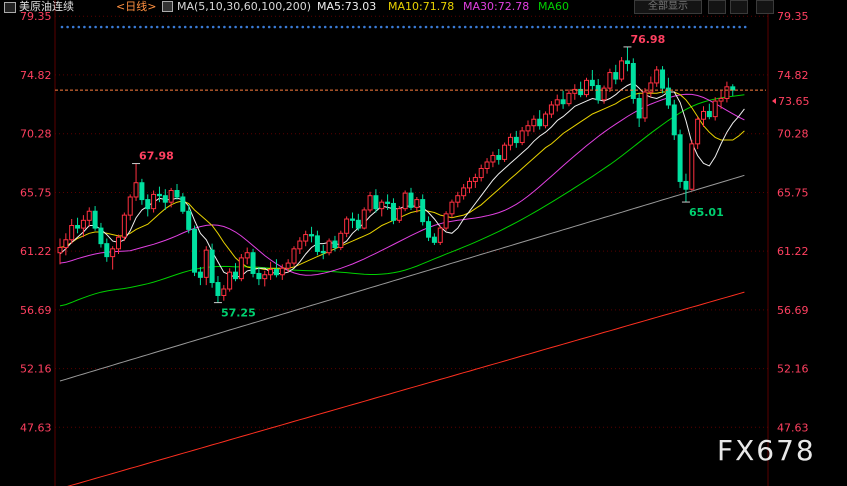 The width and height of the screenshot is (847, 486). I want to click on period-selector: <日线>, so click(136, 7).